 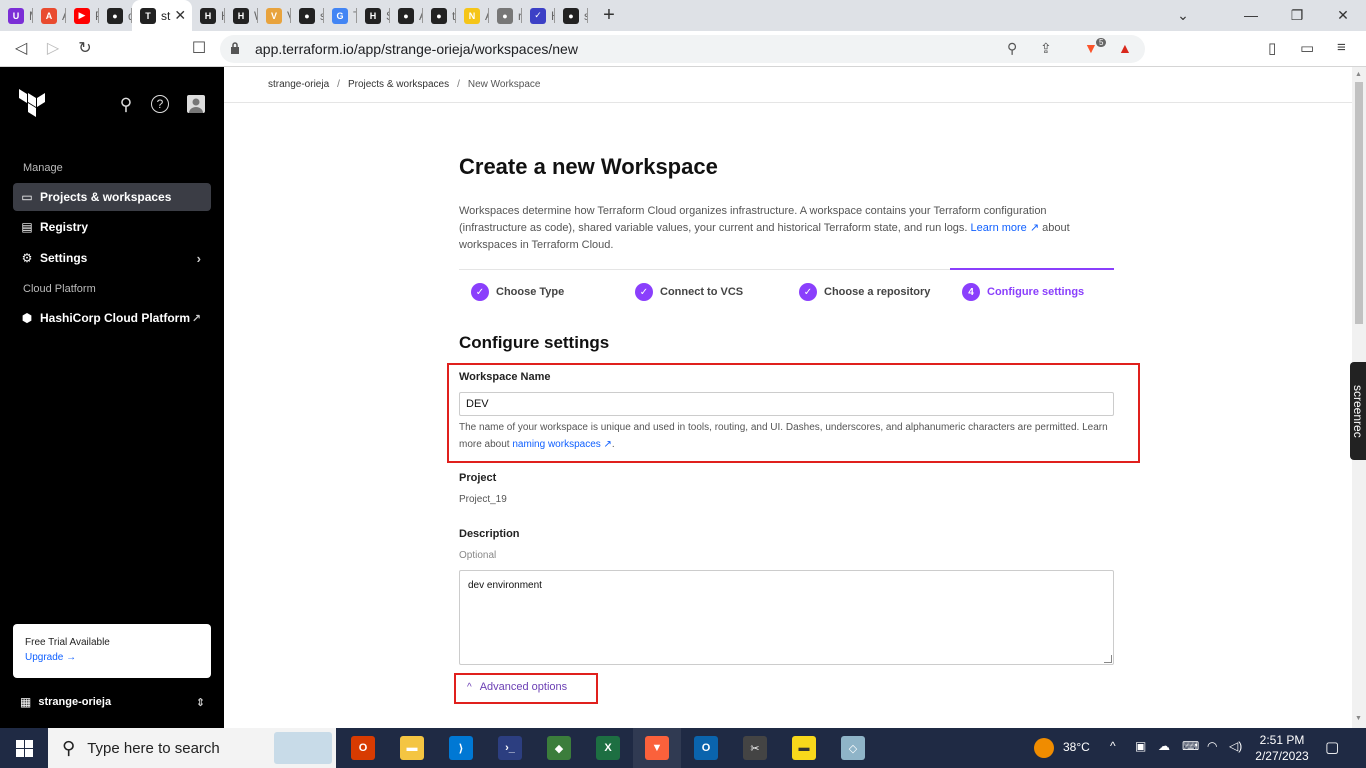 What do you see at coordinates (67, 642) in the screenshot?
I see `trial-title: Free Trial Available` at bounding box center [67, 642].